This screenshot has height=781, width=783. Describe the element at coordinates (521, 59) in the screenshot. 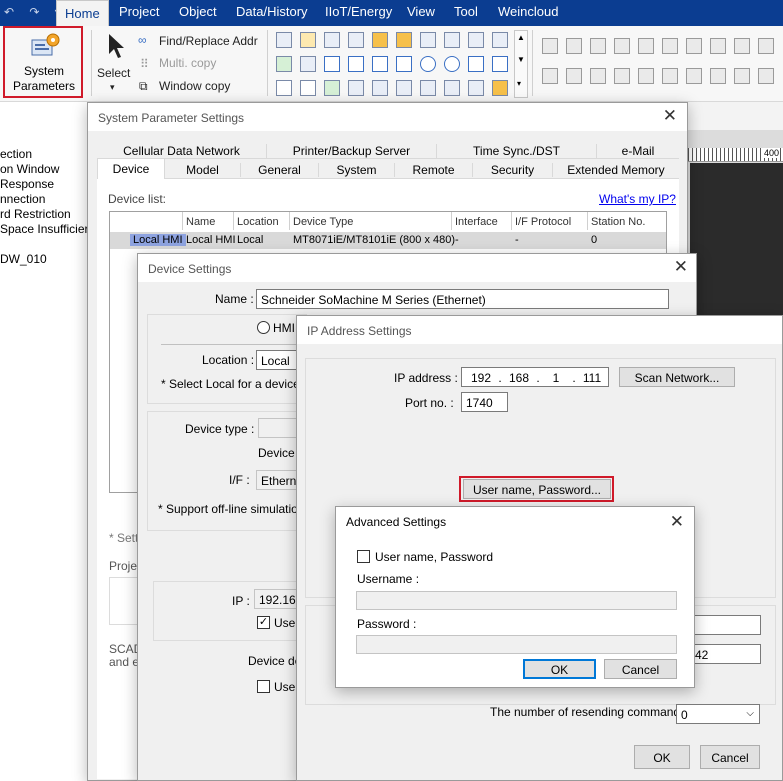

I see `gallery-down-icon: ▼` at that location.